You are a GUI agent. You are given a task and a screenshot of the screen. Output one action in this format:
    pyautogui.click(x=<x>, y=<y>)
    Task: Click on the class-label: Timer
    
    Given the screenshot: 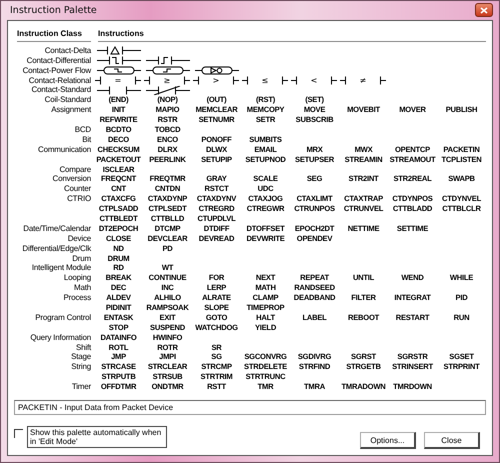 What is the action you would take?
    pyautogui.click(x=81, y=387)
    